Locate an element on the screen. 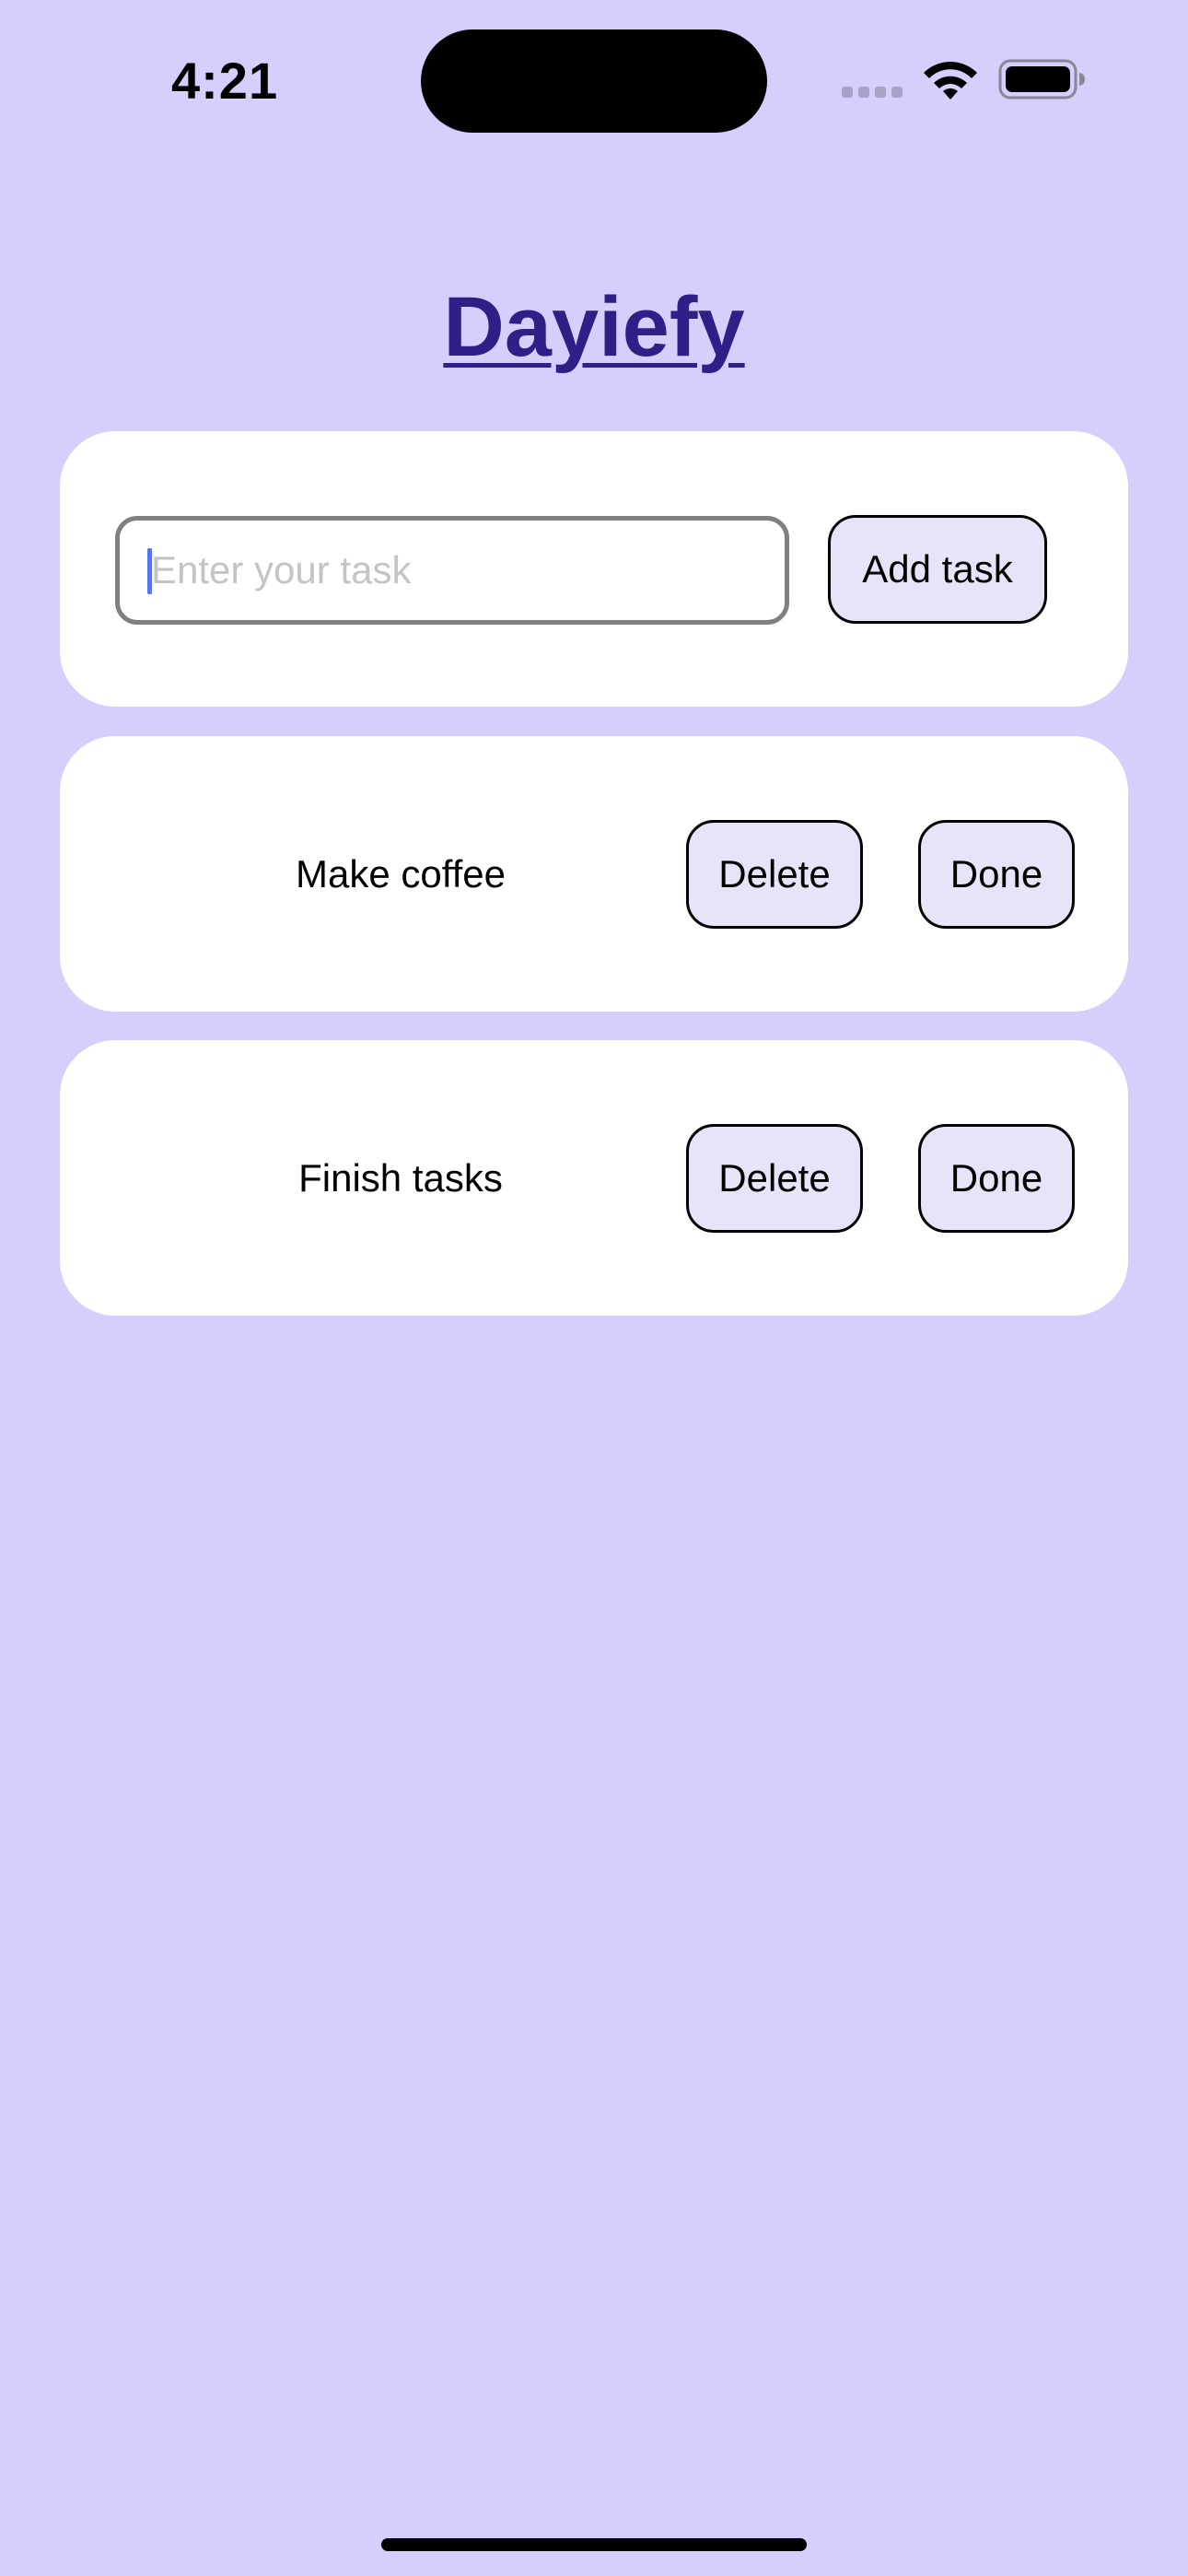  dynamic-island is located at coordinates (594, 81).